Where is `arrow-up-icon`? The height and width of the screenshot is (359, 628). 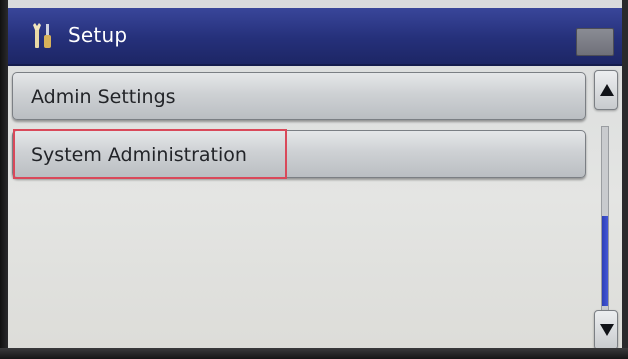
arrow-up-icon is located at coordinates (607, 90).